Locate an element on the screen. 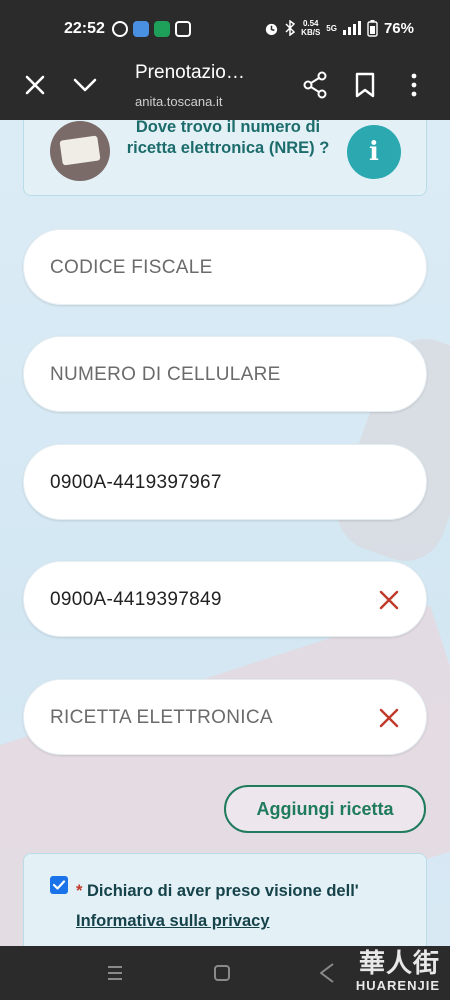 The image size is (450, 1000). share-icon is located at coordinates (315, 85).